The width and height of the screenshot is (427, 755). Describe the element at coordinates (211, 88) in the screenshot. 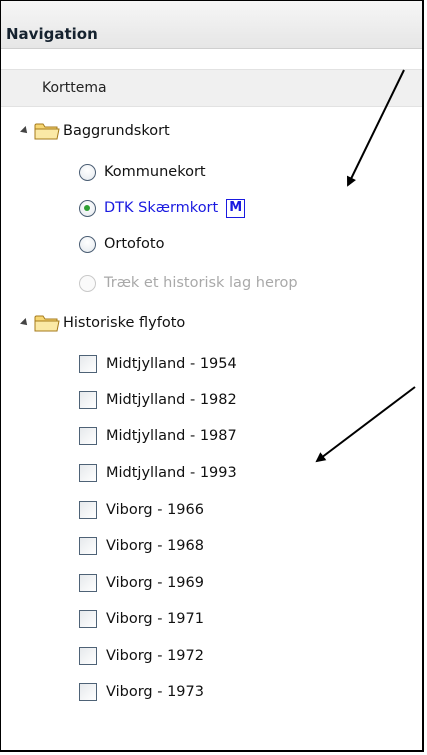

I see `section-header-korttema: Korttema` at that location.